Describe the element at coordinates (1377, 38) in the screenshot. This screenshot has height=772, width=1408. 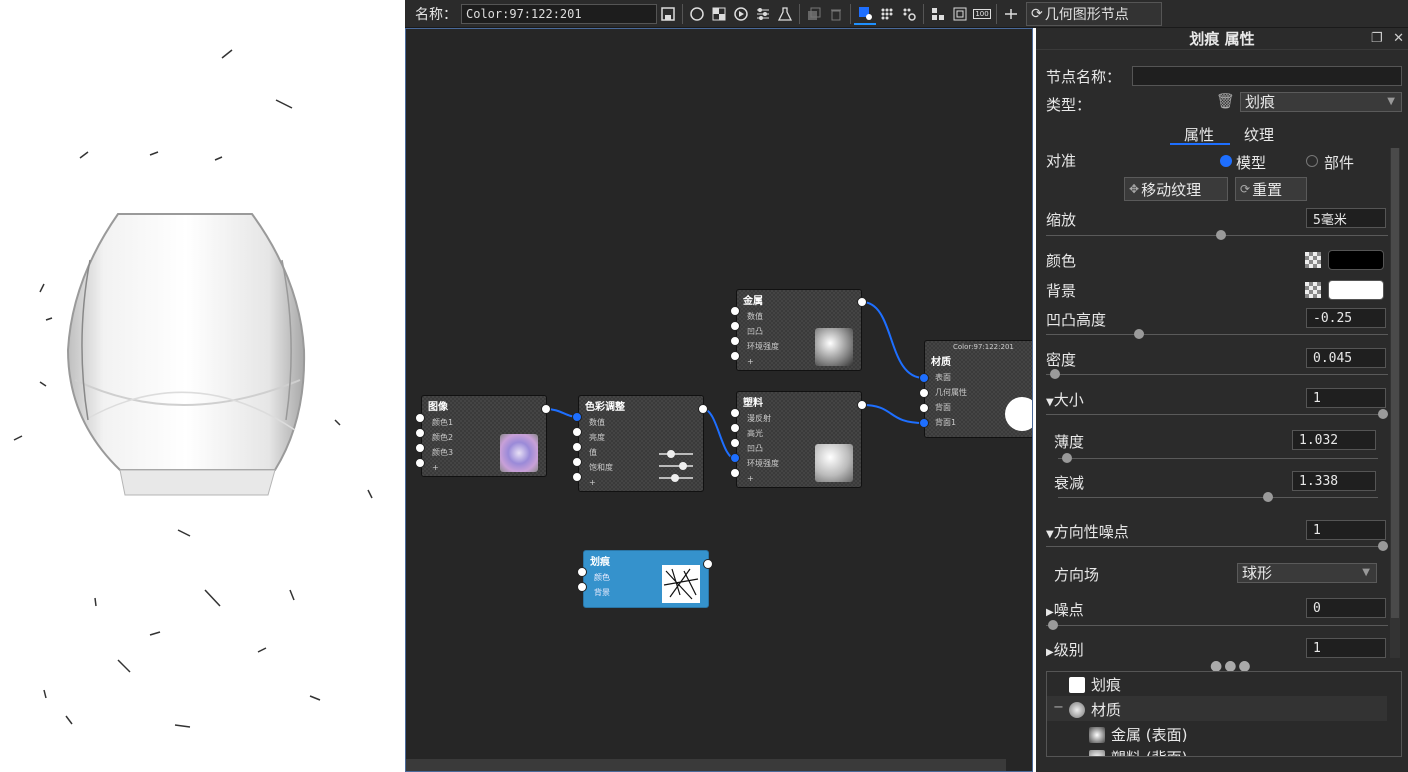
I see `restore-window-icon: ❐` at that location.